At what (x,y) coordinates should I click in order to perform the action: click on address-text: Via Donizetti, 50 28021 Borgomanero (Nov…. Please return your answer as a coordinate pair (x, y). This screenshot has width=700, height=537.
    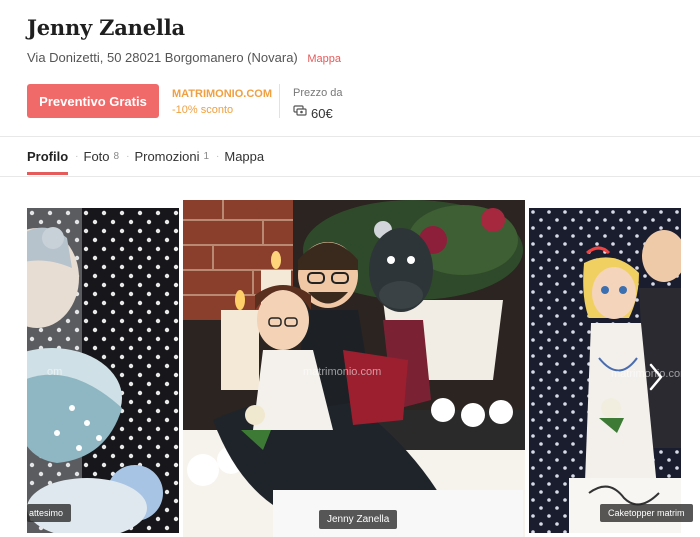
    Looking at the image, I should click on (162, 57).